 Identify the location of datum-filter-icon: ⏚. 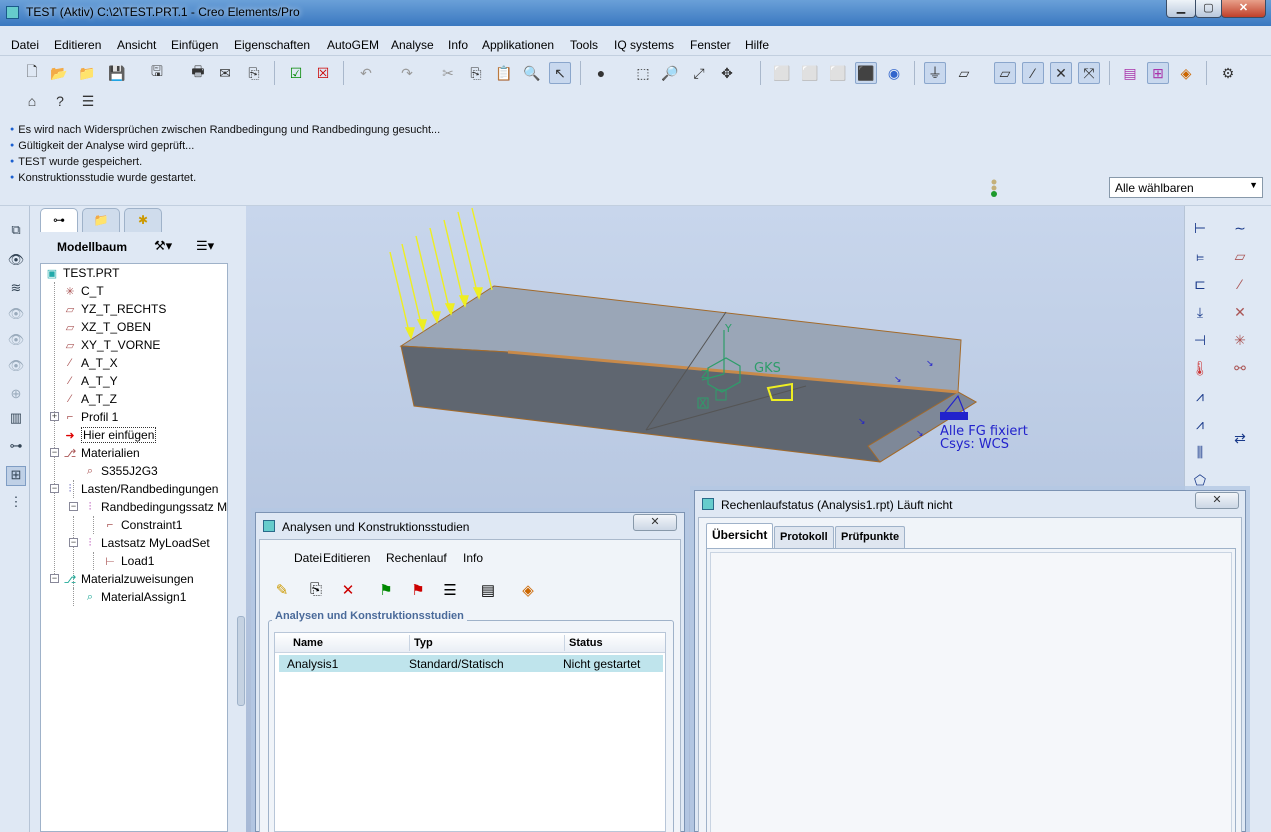
(935, 73).